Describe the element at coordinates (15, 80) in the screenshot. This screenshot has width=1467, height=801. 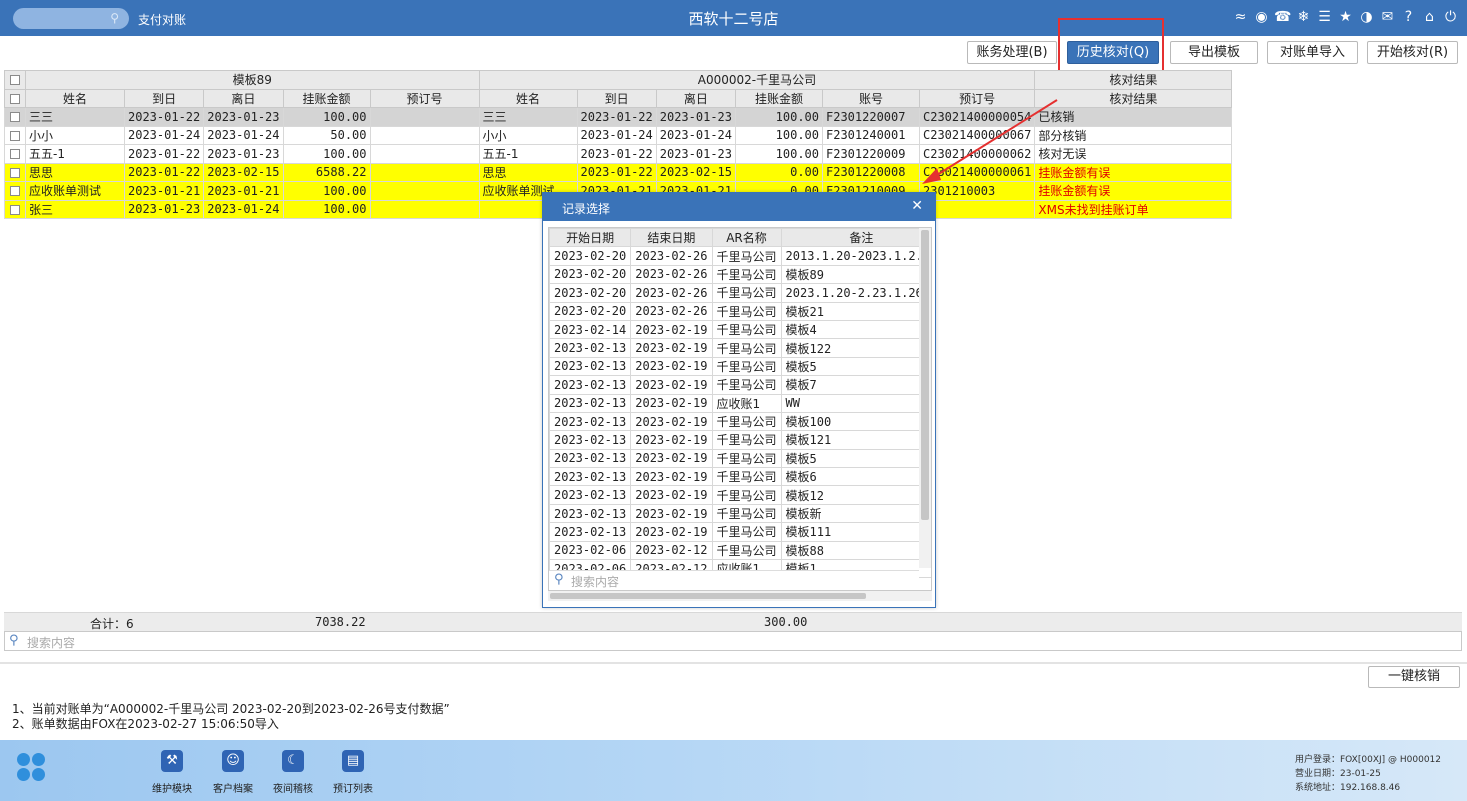
I see `select-all-checkbox` at that location.